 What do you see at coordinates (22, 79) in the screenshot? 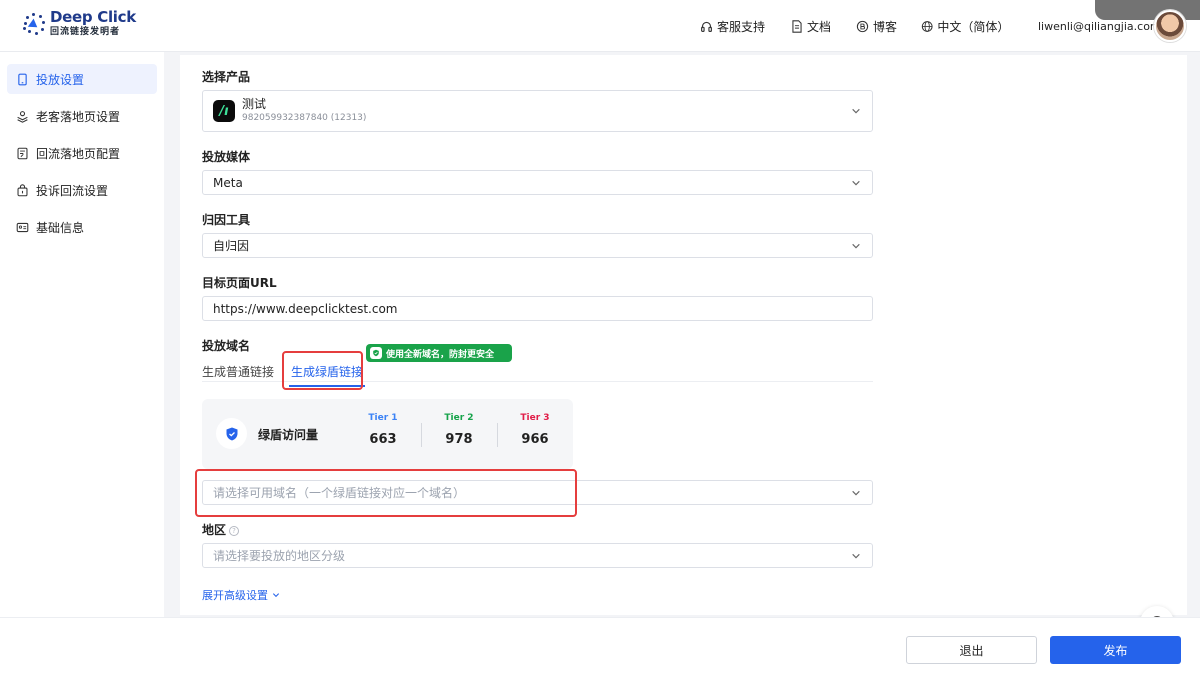
I see `phone-icon` at bounding box center [22, 79].